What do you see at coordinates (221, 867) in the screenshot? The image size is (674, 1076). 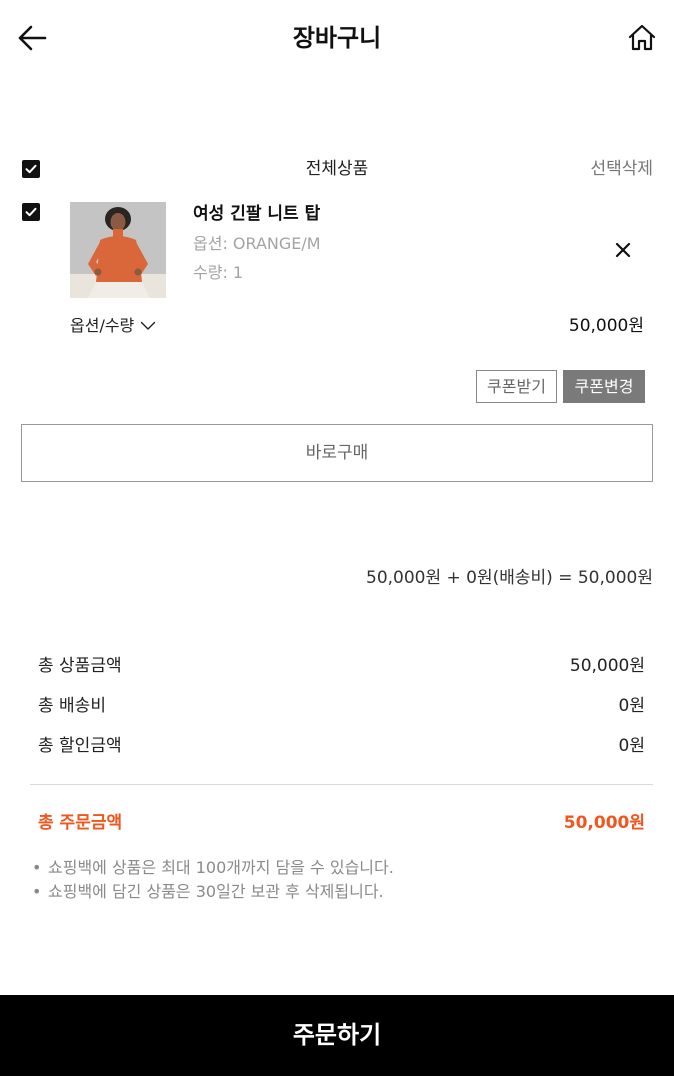 I see `notice-text: 쇼핑백에 상품은 최대 100개까지 담을 수 있습니다.` at bounding box center [221, 867].